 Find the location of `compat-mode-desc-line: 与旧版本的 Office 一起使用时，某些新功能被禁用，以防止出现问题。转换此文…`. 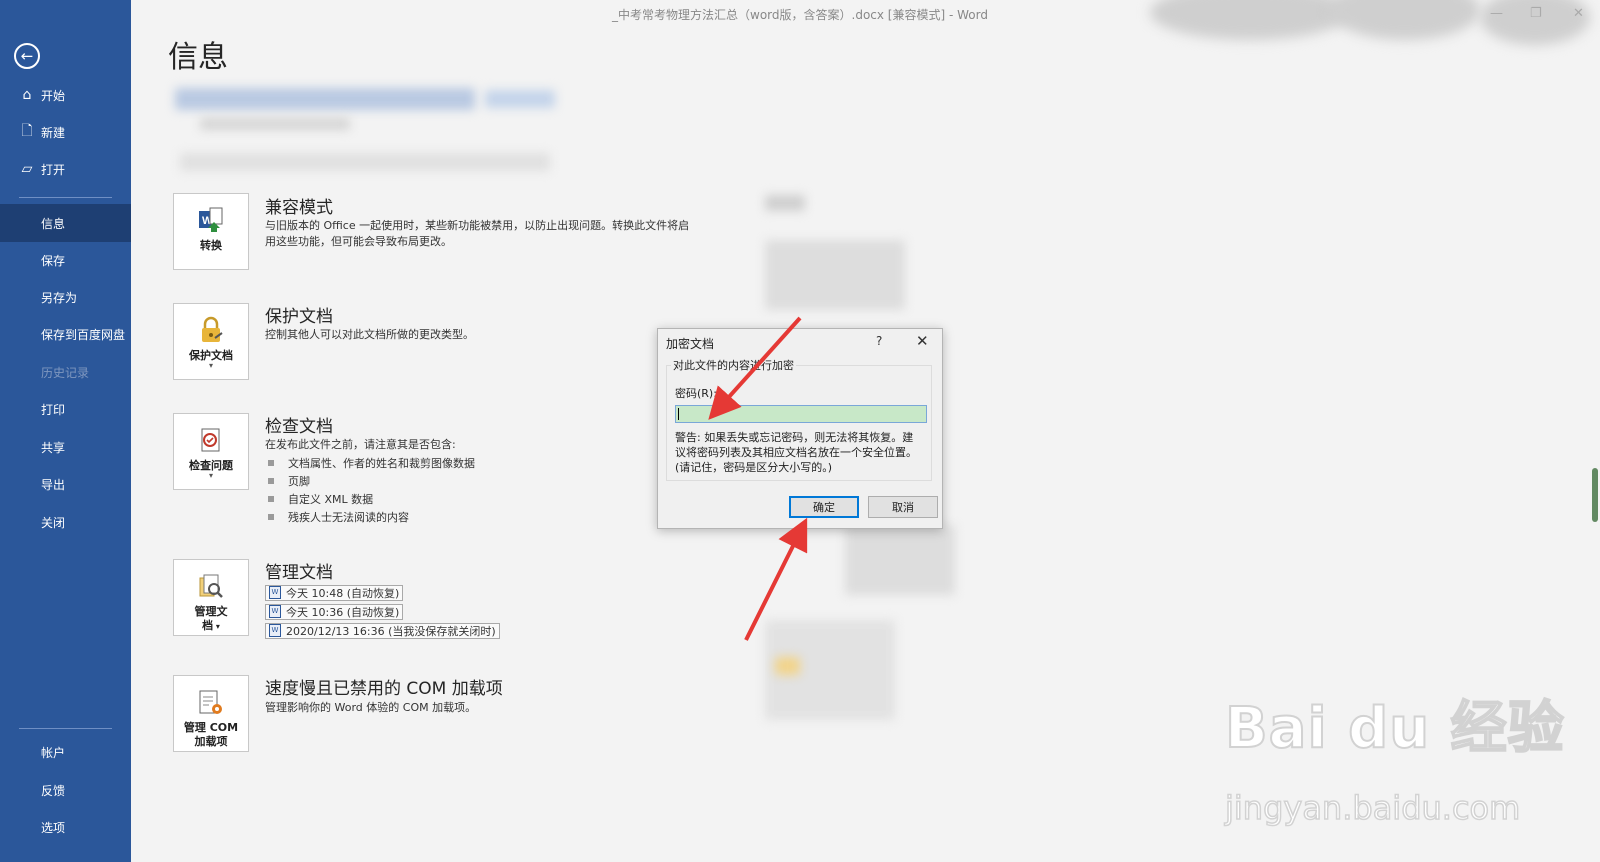

compat-mode-desc-line: 与旧版本的 Office 一起使用时，某些新功能被禁用，以防止出现问题。转换此文… is located at coordinates (477, 225).